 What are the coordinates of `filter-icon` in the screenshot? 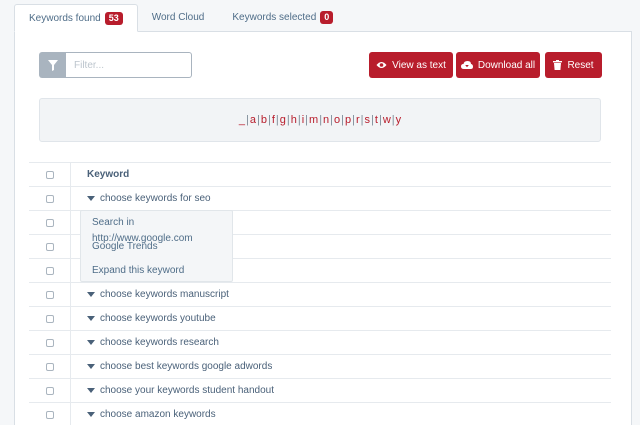 It's located at (52, 65).